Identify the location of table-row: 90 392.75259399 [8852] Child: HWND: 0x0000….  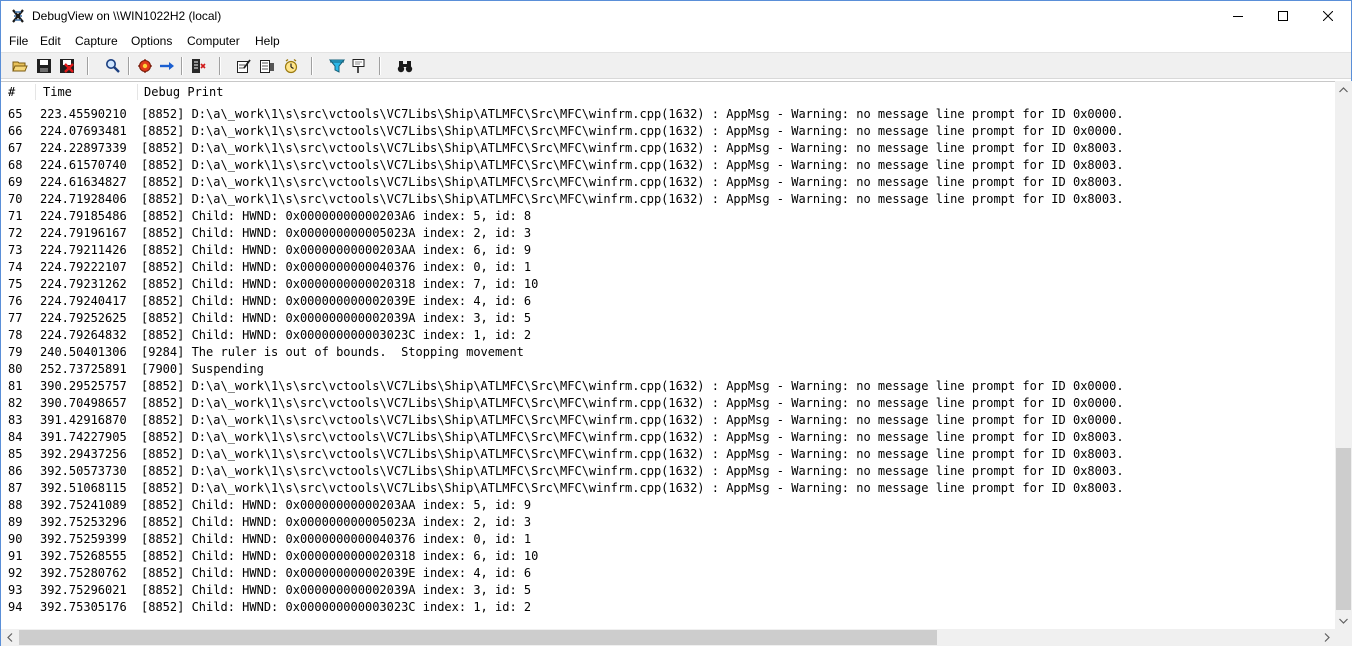
(668, 539).